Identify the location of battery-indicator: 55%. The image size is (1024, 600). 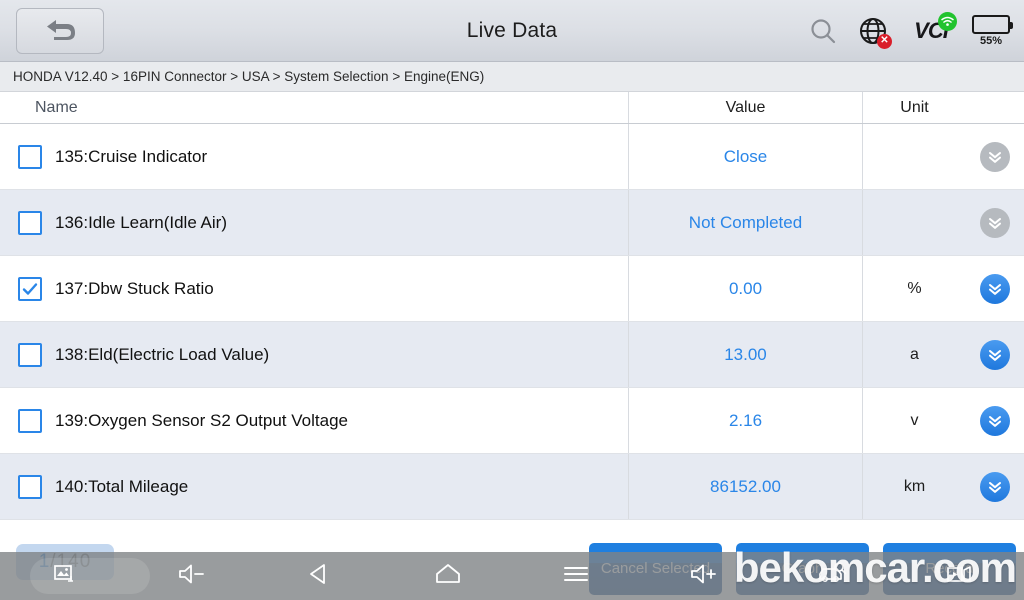
(992, 30).